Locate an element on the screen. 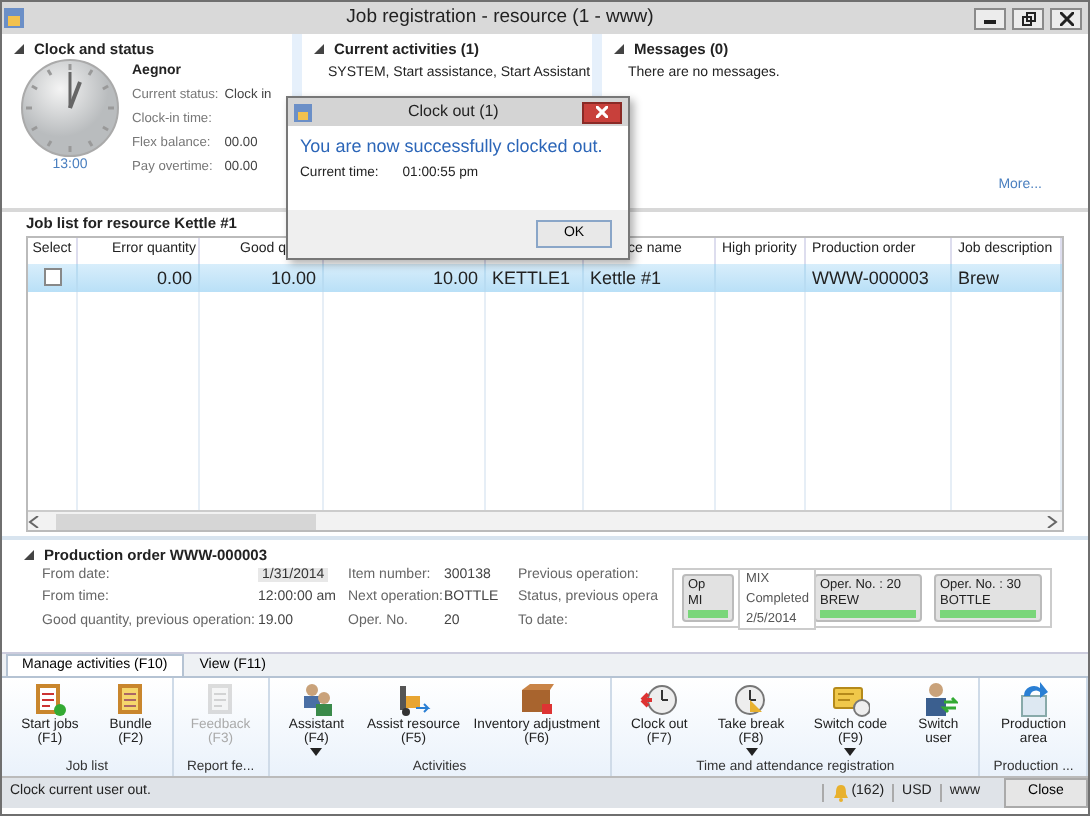 Image resolution: width=1090 pixels, height=816 pixels. table-cell: WWW-000003 is located at coordinates (879, 278).